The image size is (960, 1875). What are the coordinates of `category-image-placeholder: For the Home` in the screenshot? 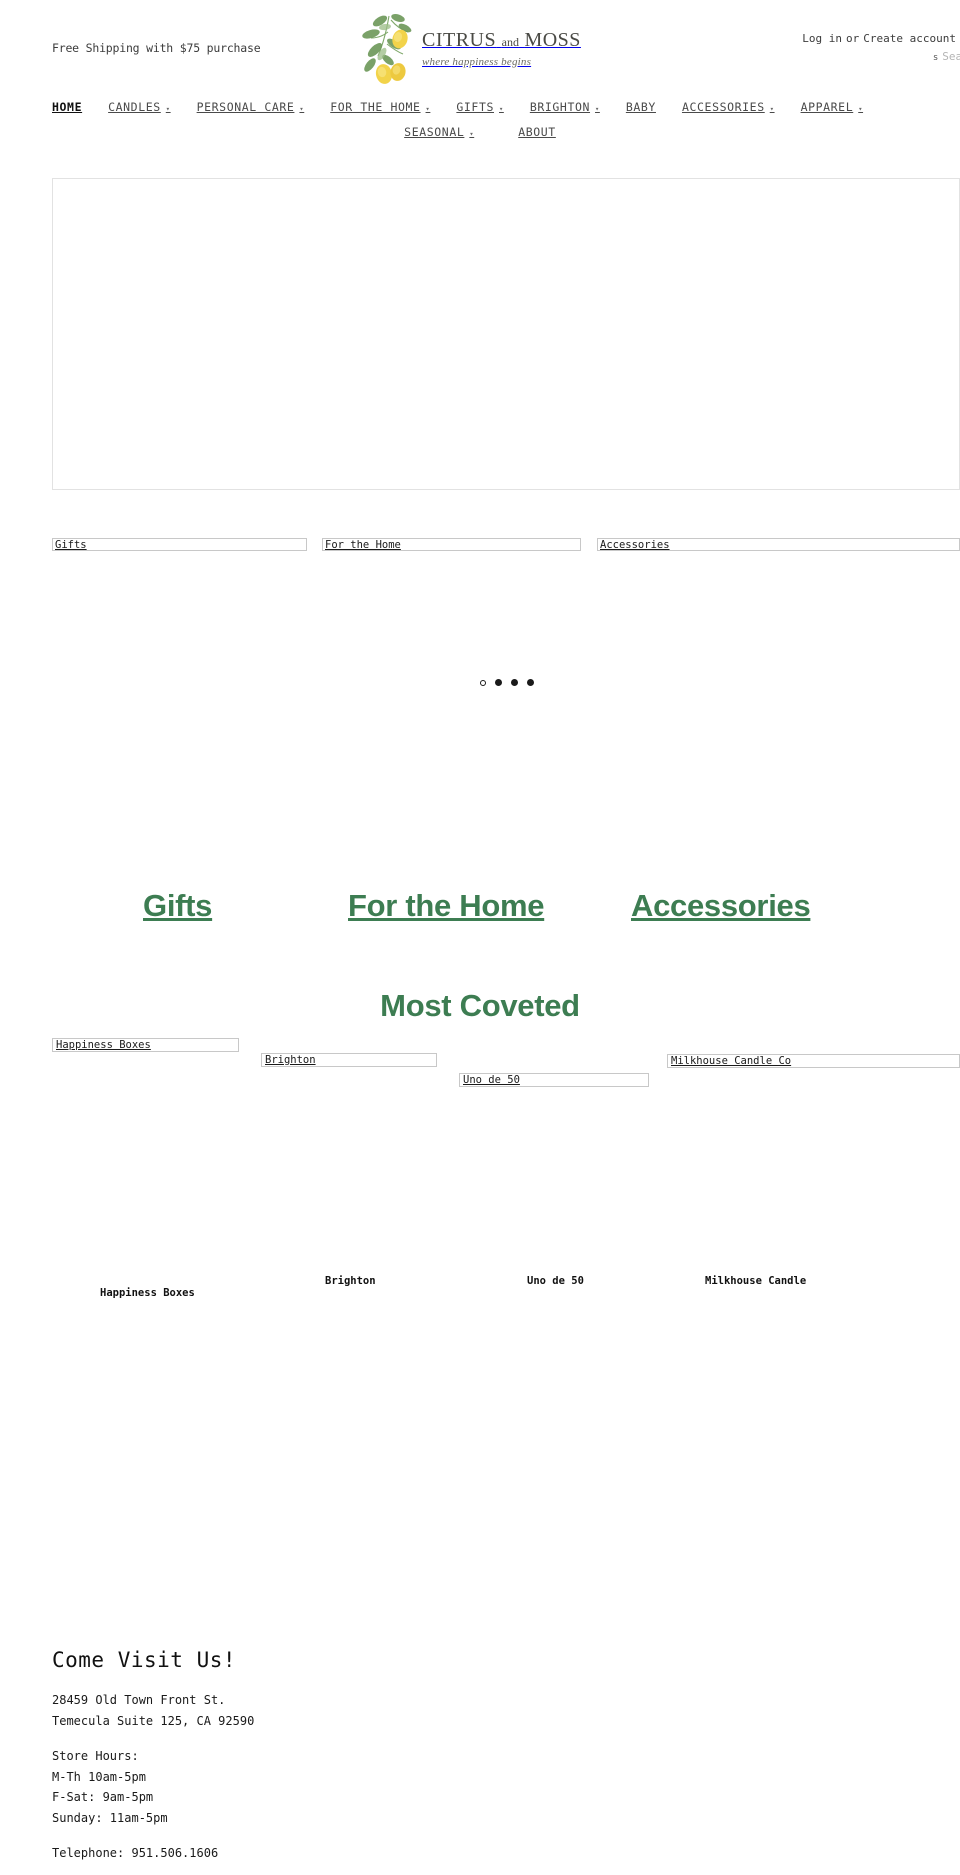 It's located at (451, 544).